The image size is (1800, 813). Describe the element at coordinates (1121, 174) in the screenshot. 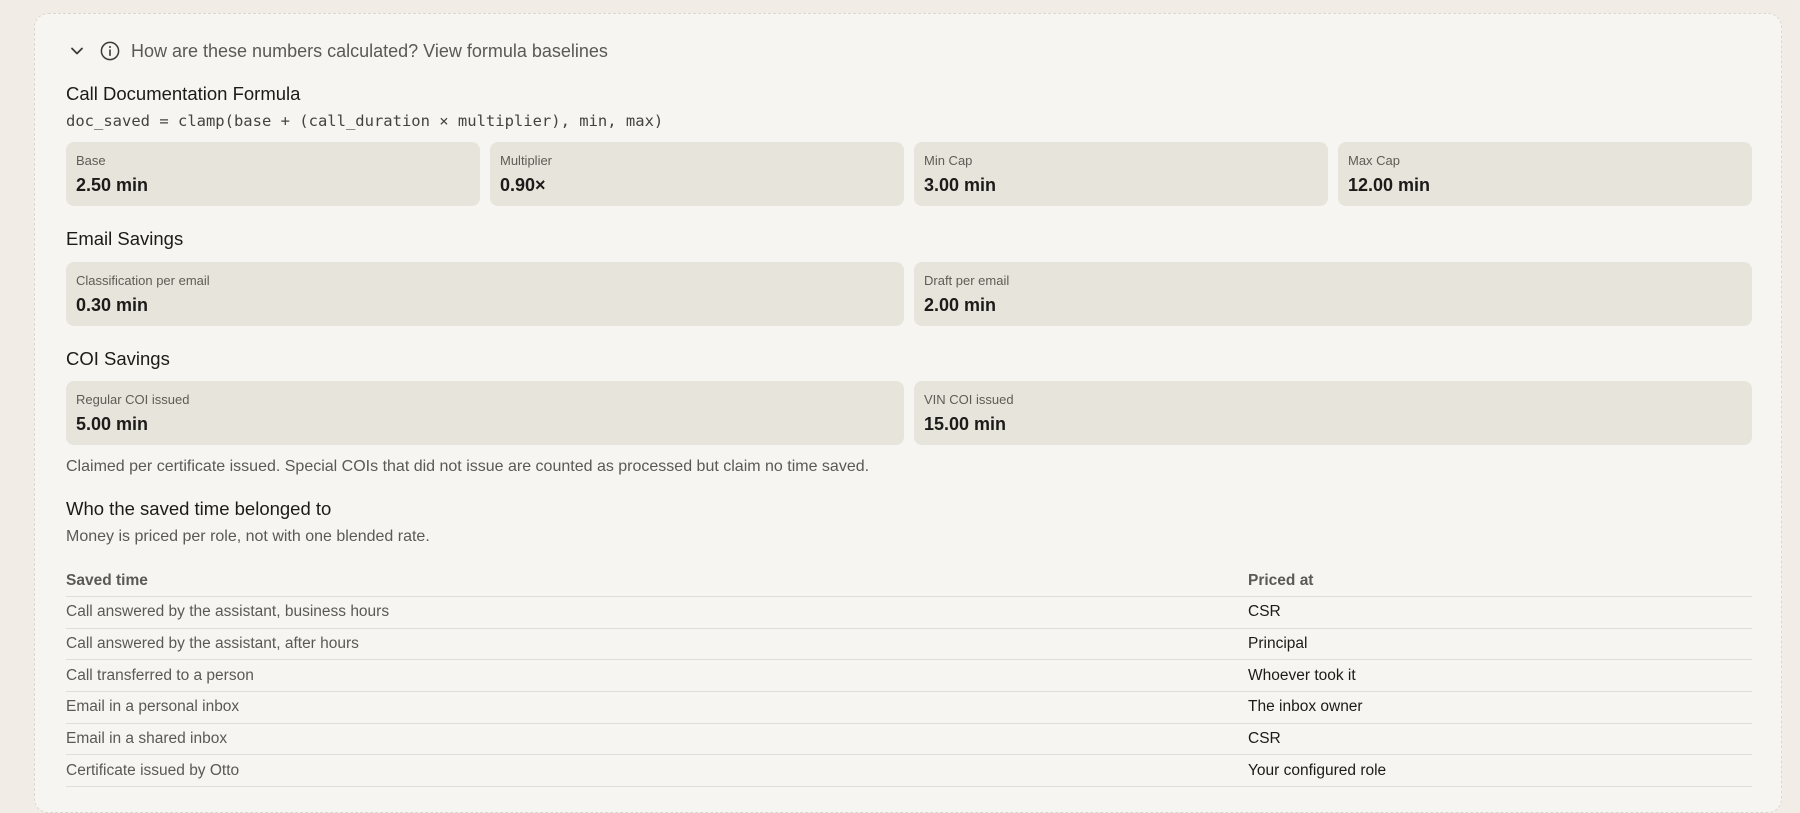

I see `min-cap-card: Min Cap 3.00 min` at that location.